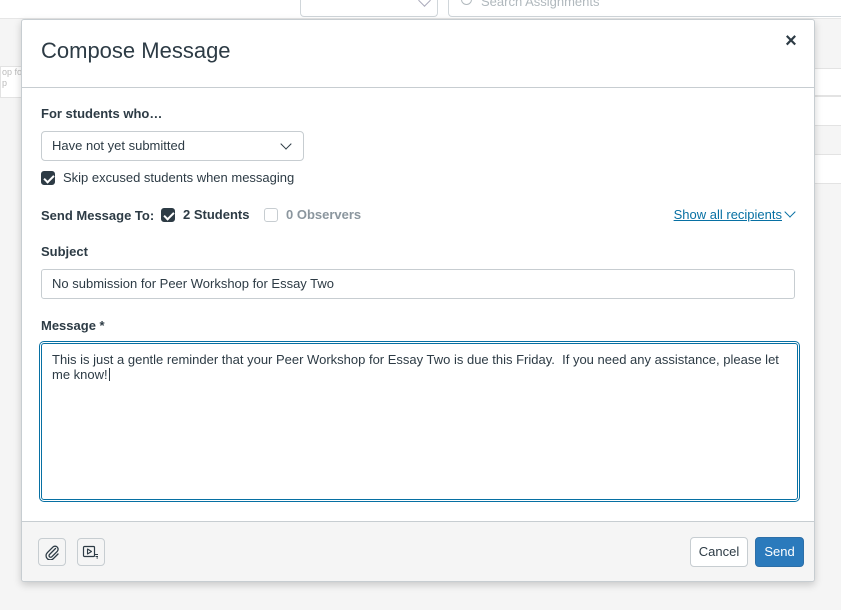  What do you see at coordinates (73, 325) in the screenshot?
I see `message-label: Message *` at bounding box center [73, 325].